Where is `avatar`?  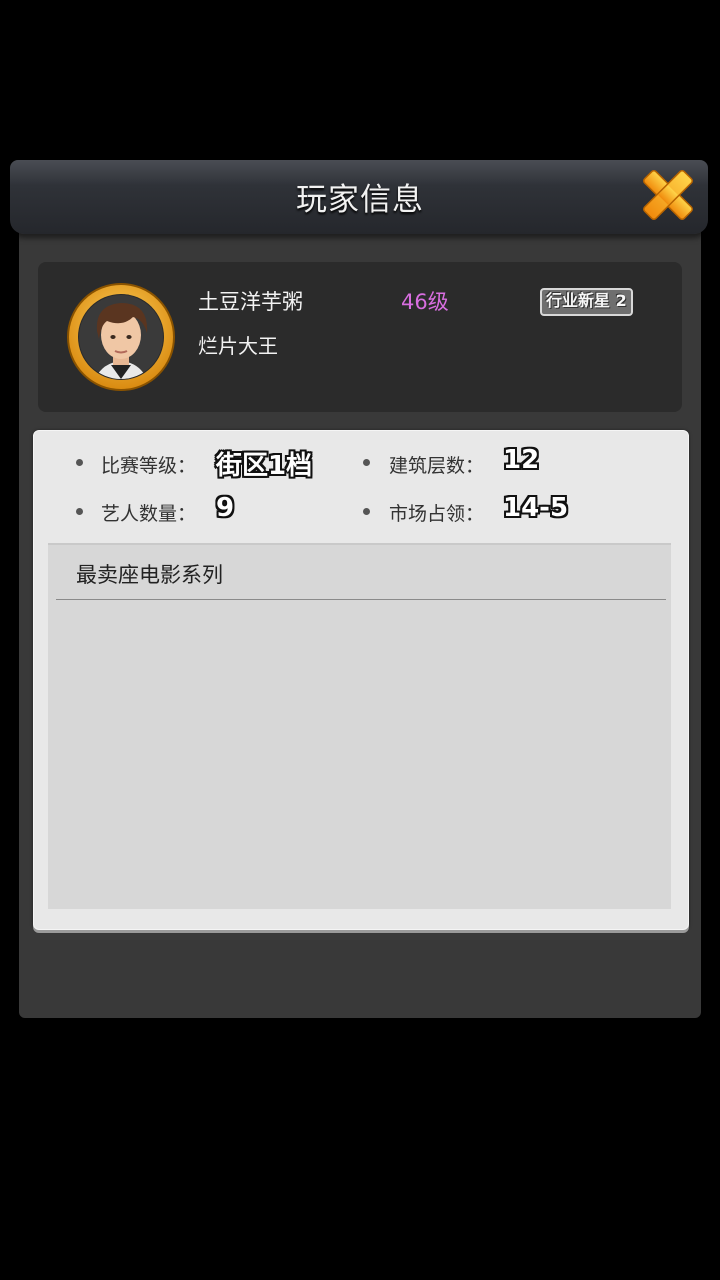
avatar is located at coordinates (121, 337).